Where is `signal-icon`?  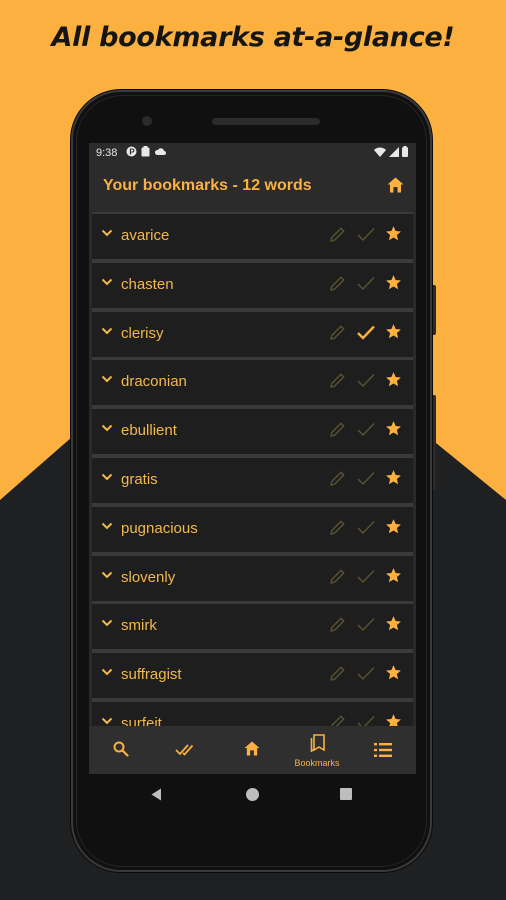 signal-icon is located at coordinates (394, 151).